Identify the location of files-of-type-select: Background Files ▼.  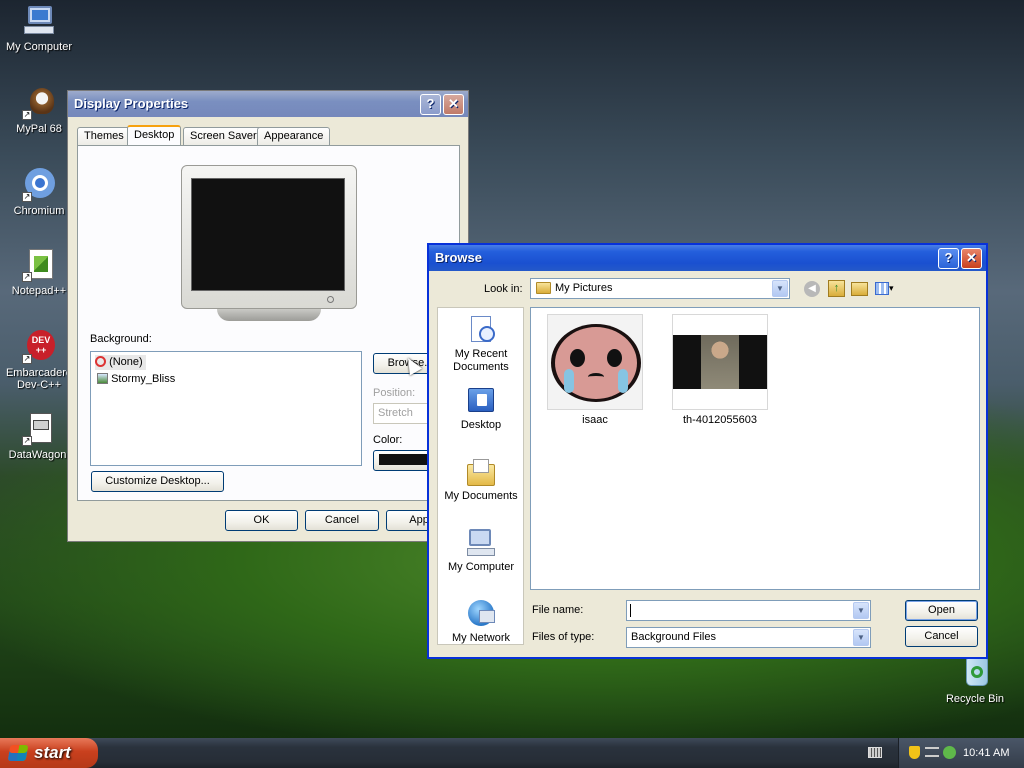
(748, 637).